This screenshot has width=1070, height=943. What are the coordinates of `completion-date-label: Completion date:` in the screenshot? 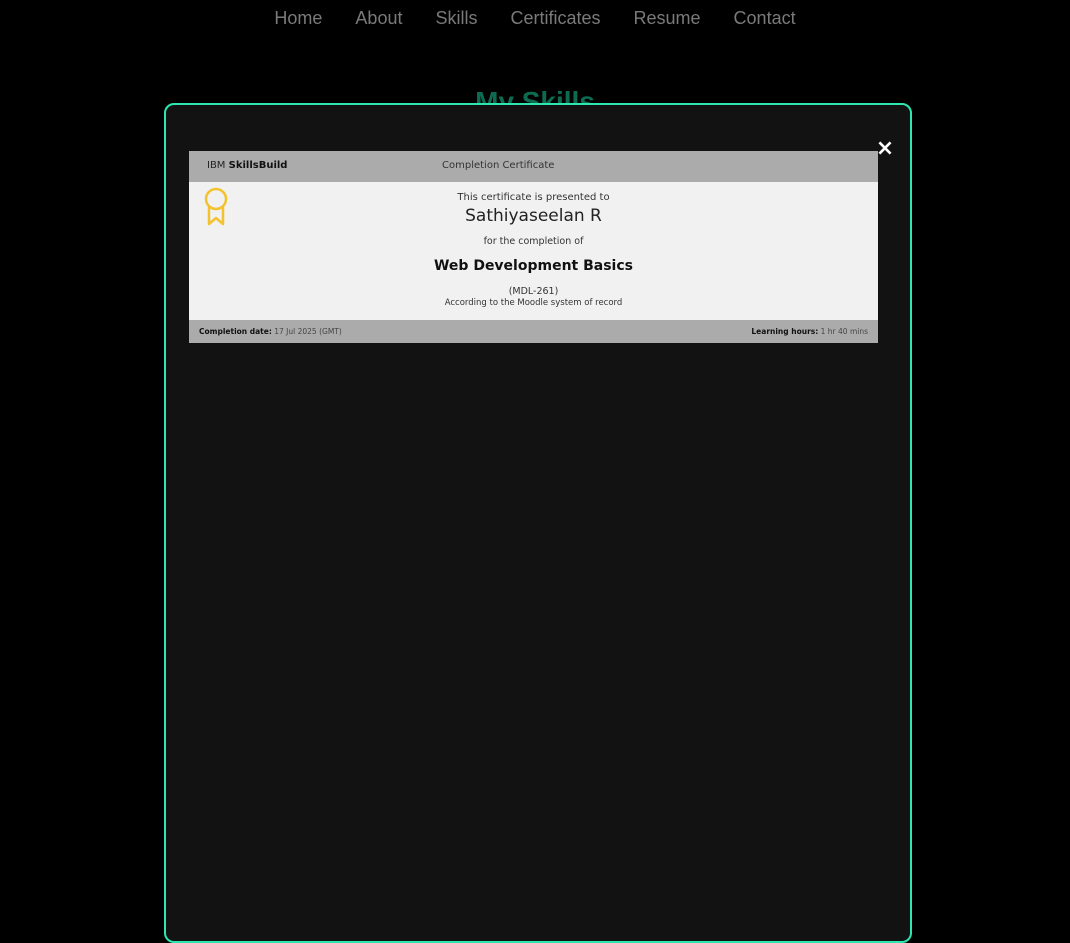 It's located at (235, 331).